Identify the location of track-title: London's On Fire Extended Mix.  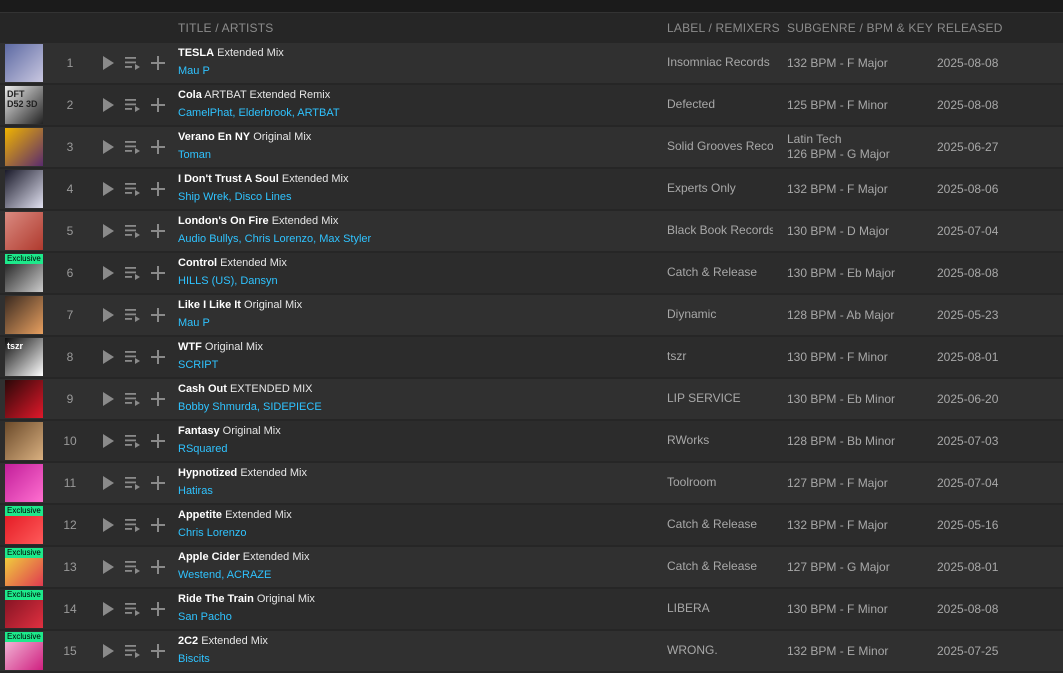
(258, 221).